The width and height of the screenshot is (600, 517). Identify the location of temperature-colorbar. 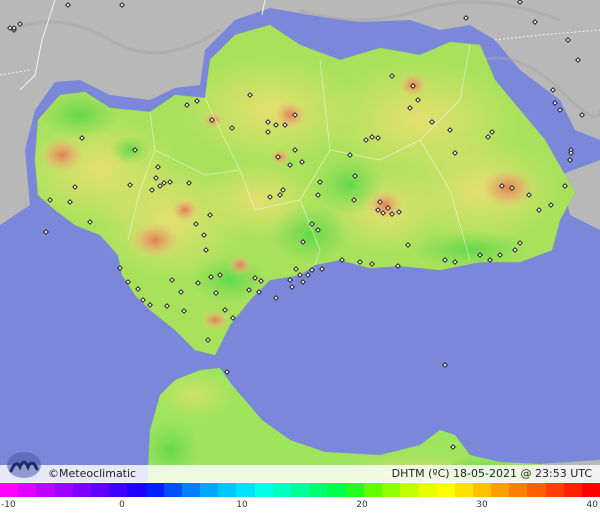
(300, 490).